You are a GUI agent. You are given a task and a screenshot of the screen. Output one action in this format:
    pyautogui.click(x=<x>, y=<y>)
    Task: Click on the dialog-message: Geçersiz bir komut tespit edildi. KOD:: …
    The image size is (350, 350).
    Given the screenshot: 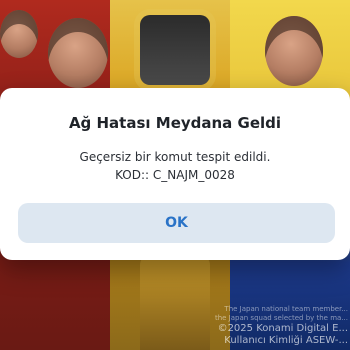 What is the action you would take?
    pyautogui.click(x=175, y=166)
    